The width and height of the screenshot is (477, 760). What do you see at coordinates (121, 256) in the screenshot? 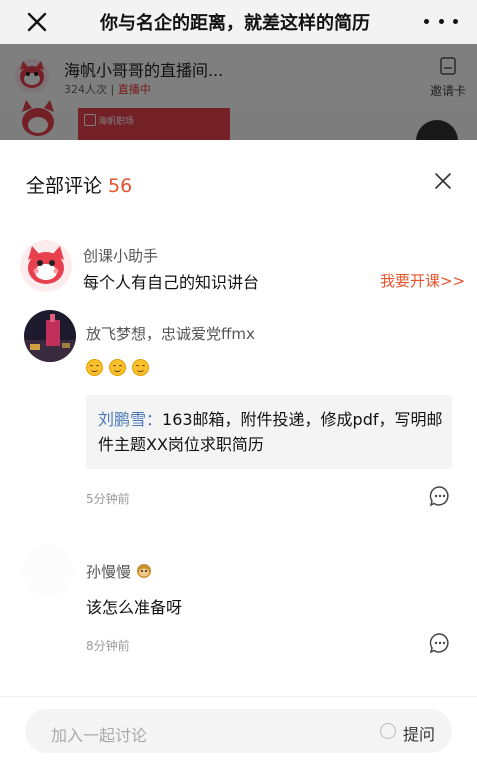
I see `comment-author: 创课小助手` at bounding box center [121, 256].